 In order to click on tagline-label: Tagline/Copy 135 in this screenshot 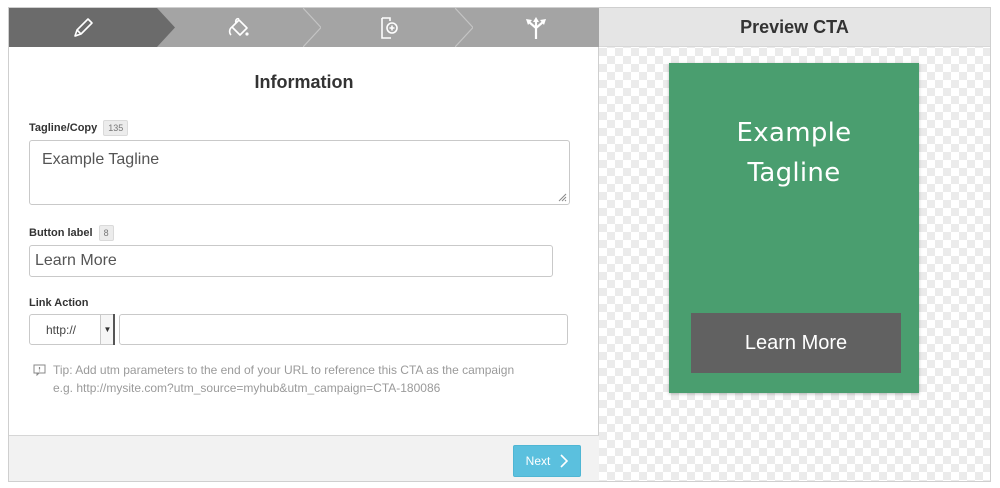, I will do `click(79, 128)`.